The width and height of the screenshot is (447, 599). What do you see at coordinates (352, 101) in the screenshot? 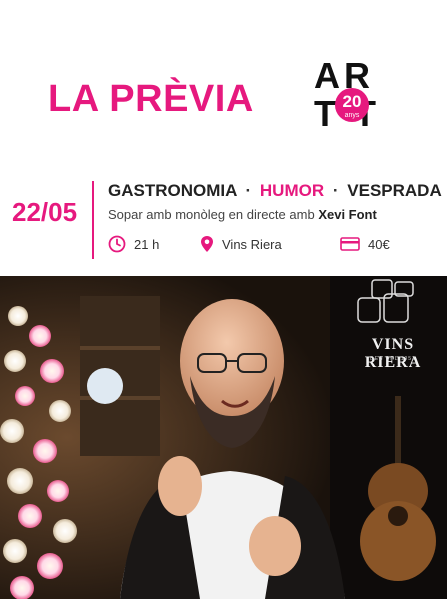
I see `badge-number: 20` at bounding box center [352, 101].